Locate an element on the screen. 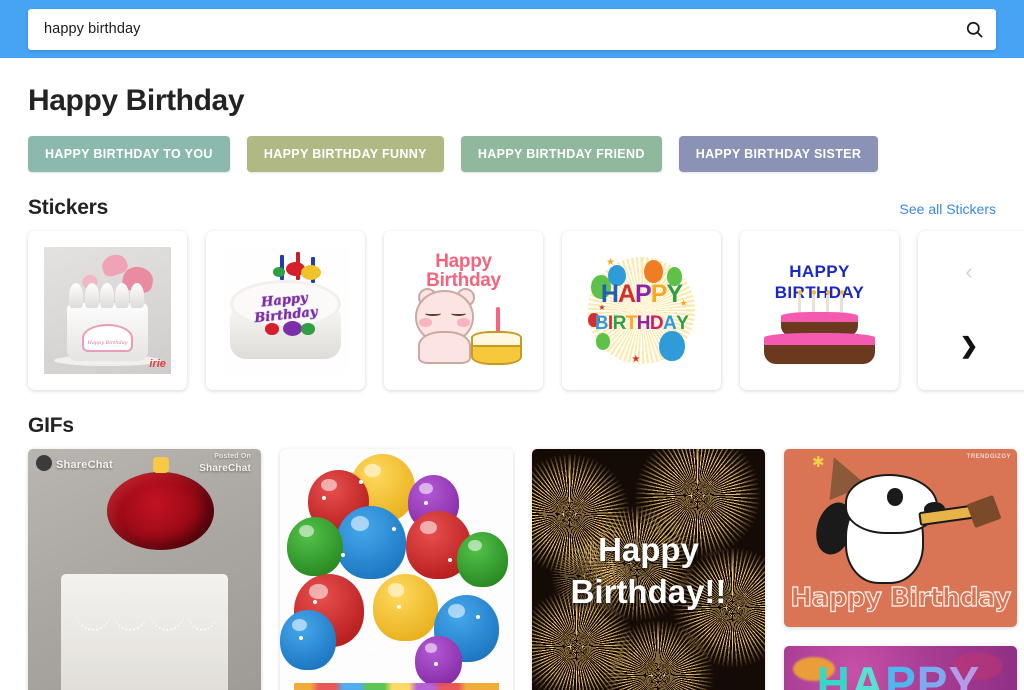 This screenshot has width=1024, height=690. stickers-section-header: Stickers See all Stickers is located at coordinates (512, 208).